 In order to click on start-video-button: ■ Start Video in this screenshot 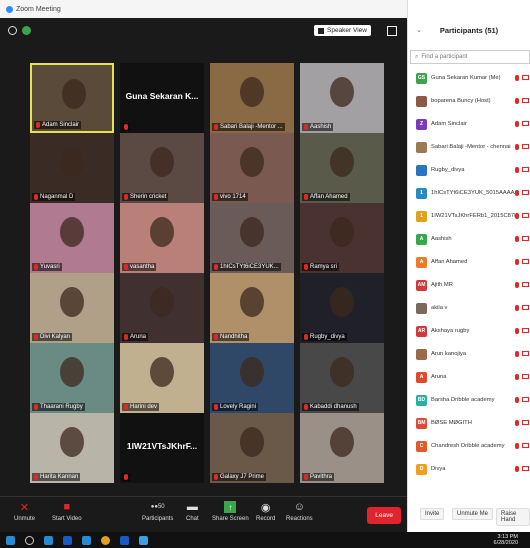, I will do `click(67, 511)`.